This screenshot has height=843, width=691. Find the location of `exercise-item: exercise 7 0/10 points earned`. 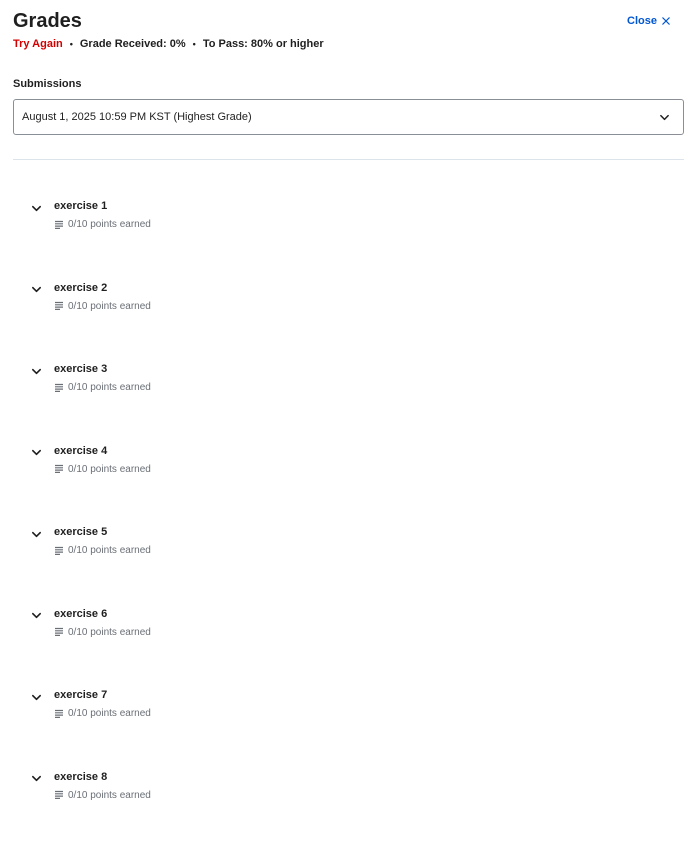

exercise-item: exercise 7 0/10 points earned is located at coordinates (345, 729).